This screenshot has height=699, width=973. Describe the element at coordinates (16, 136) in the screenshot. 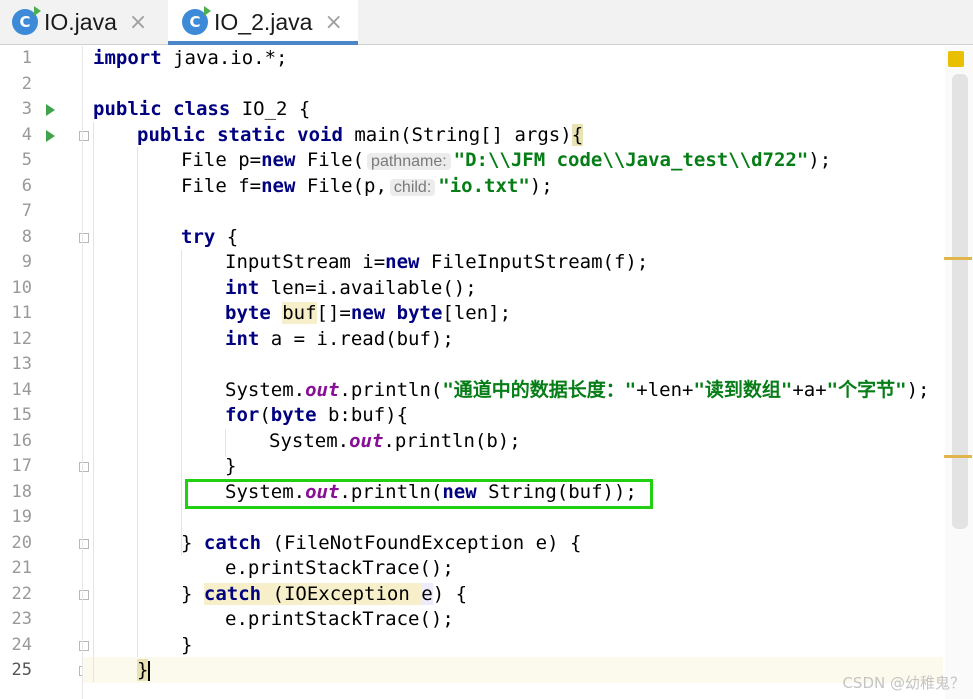

I see `line-number: 4` at that location.